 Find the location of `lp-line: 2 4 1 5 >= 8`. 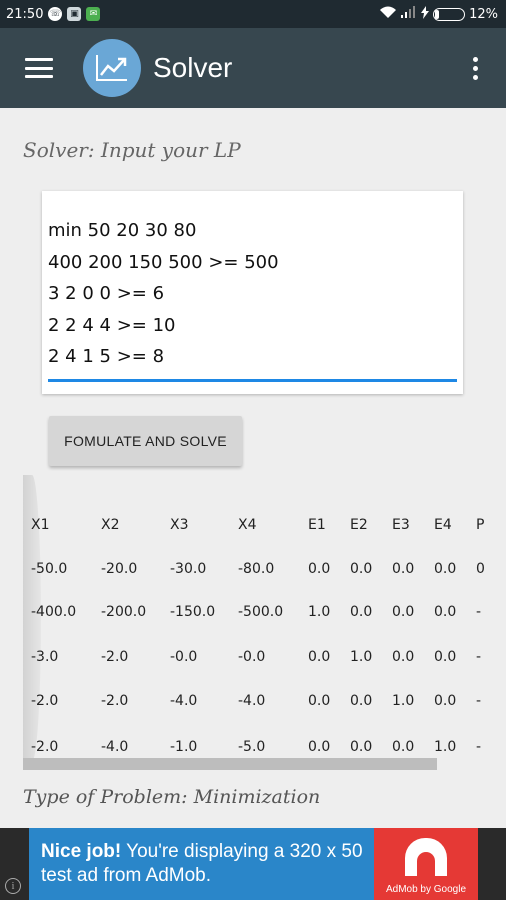

lp-line: 2 4 1 5 >= 8 is located at coordinates (106, 356).